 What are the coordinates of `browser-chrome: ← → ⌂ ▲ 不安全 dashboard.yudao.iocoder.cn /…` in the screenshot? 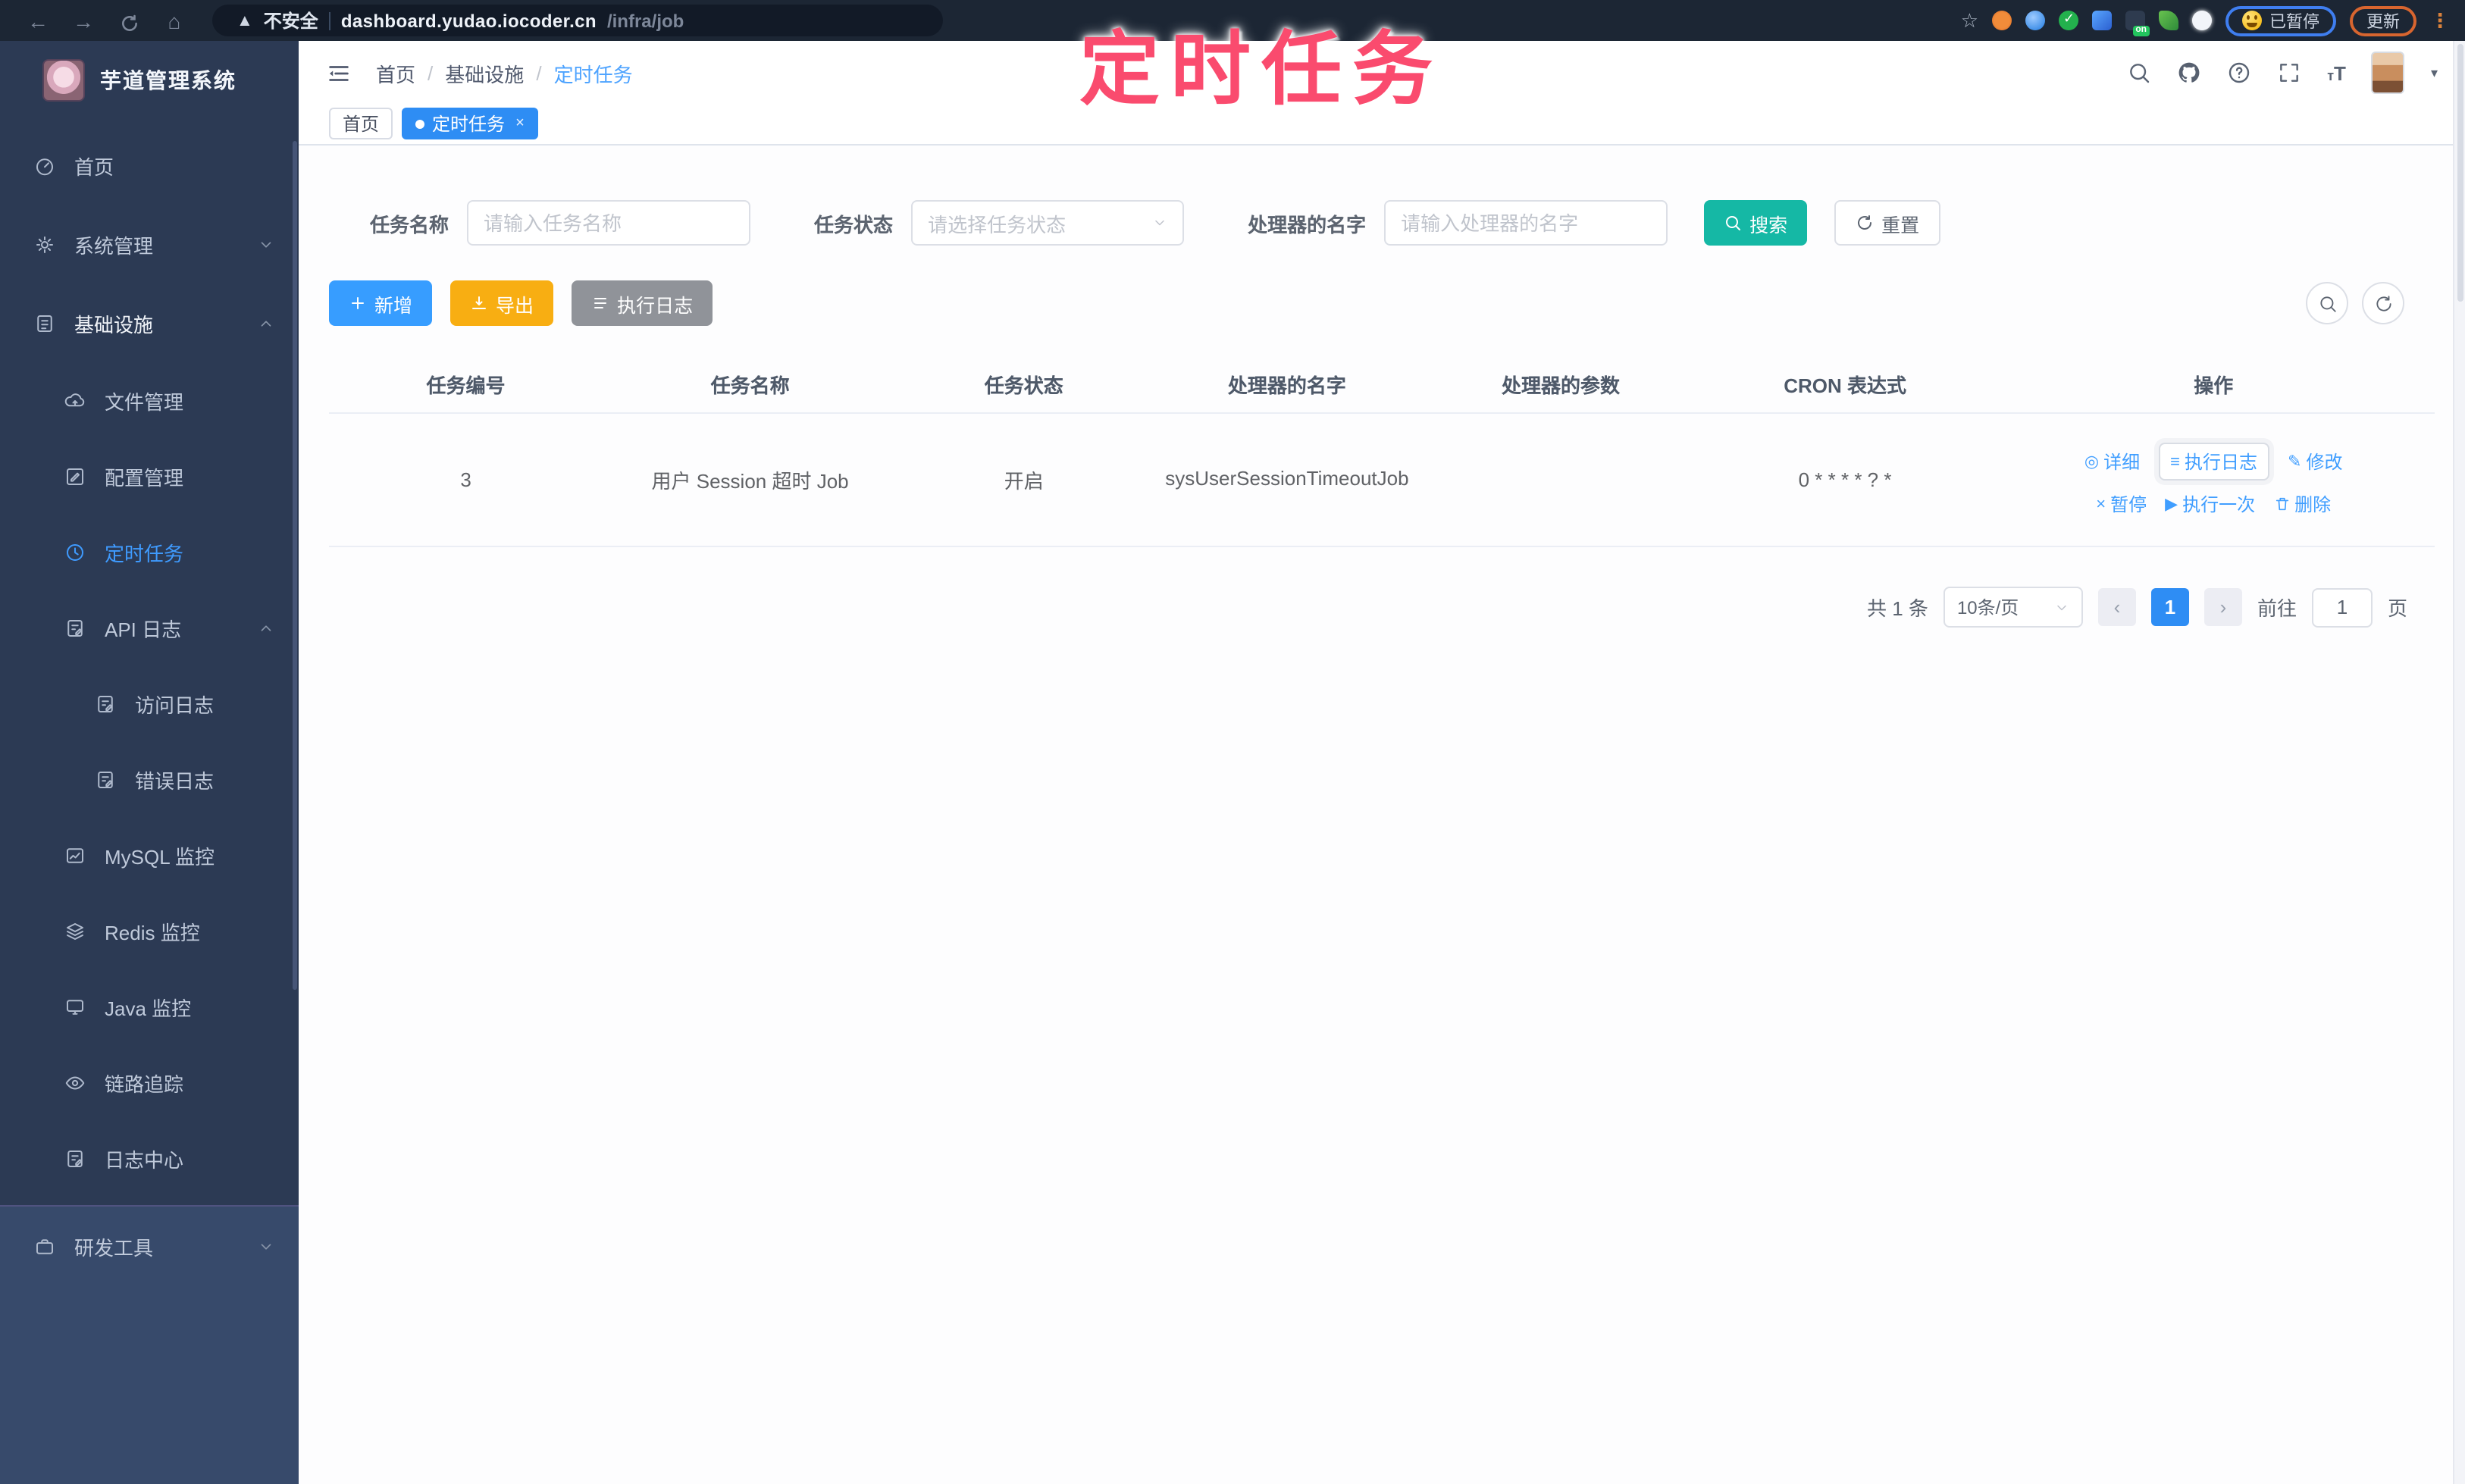 It's located at (1232, 20).